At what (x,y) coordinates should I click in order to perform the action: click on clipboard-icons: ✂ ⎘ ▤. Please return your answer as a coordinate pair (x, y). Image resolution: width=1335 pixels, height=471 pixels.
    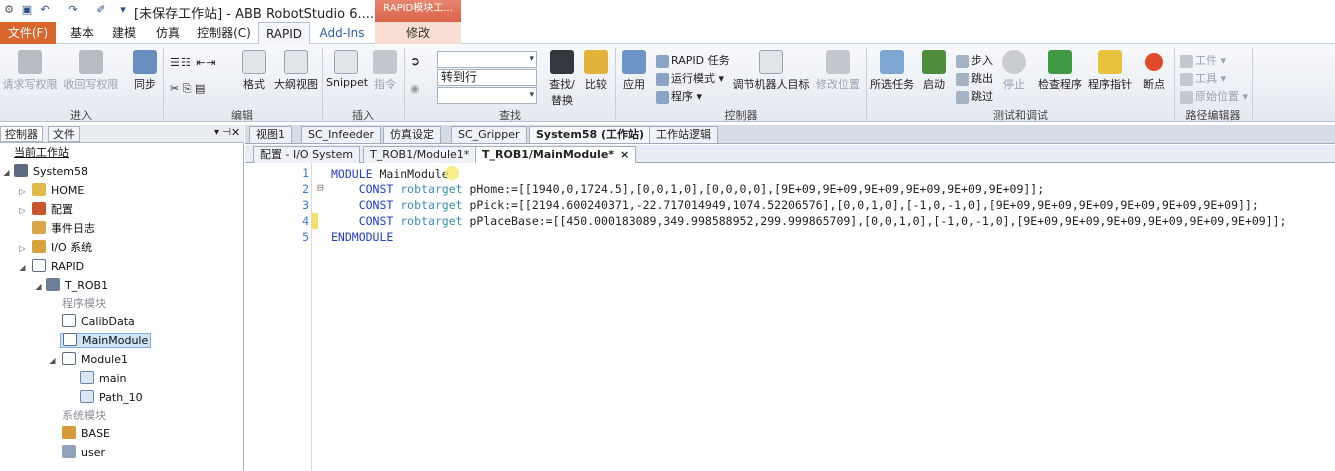
    Looking at the image, I should click on (187, 89).